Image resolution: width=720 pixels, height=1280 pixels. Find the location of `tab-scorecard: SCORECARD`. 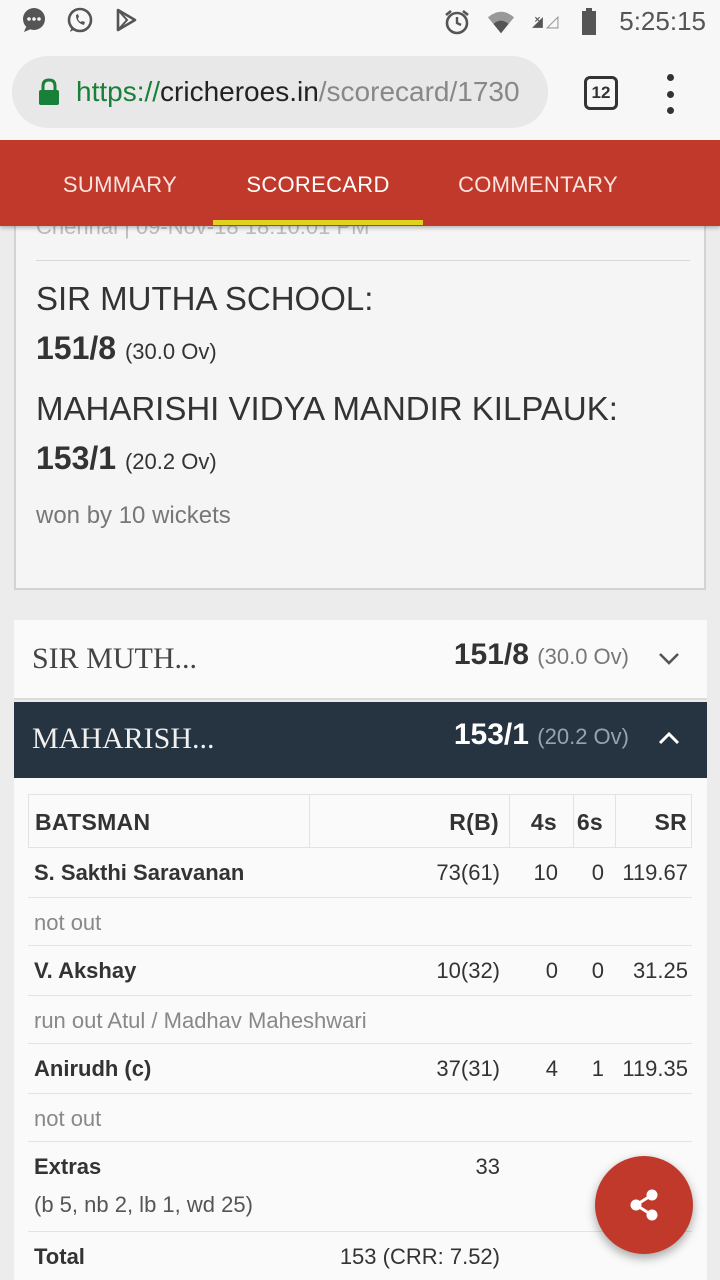

tab-scorecard: SCORECARD is located at coordinates (318, 183).